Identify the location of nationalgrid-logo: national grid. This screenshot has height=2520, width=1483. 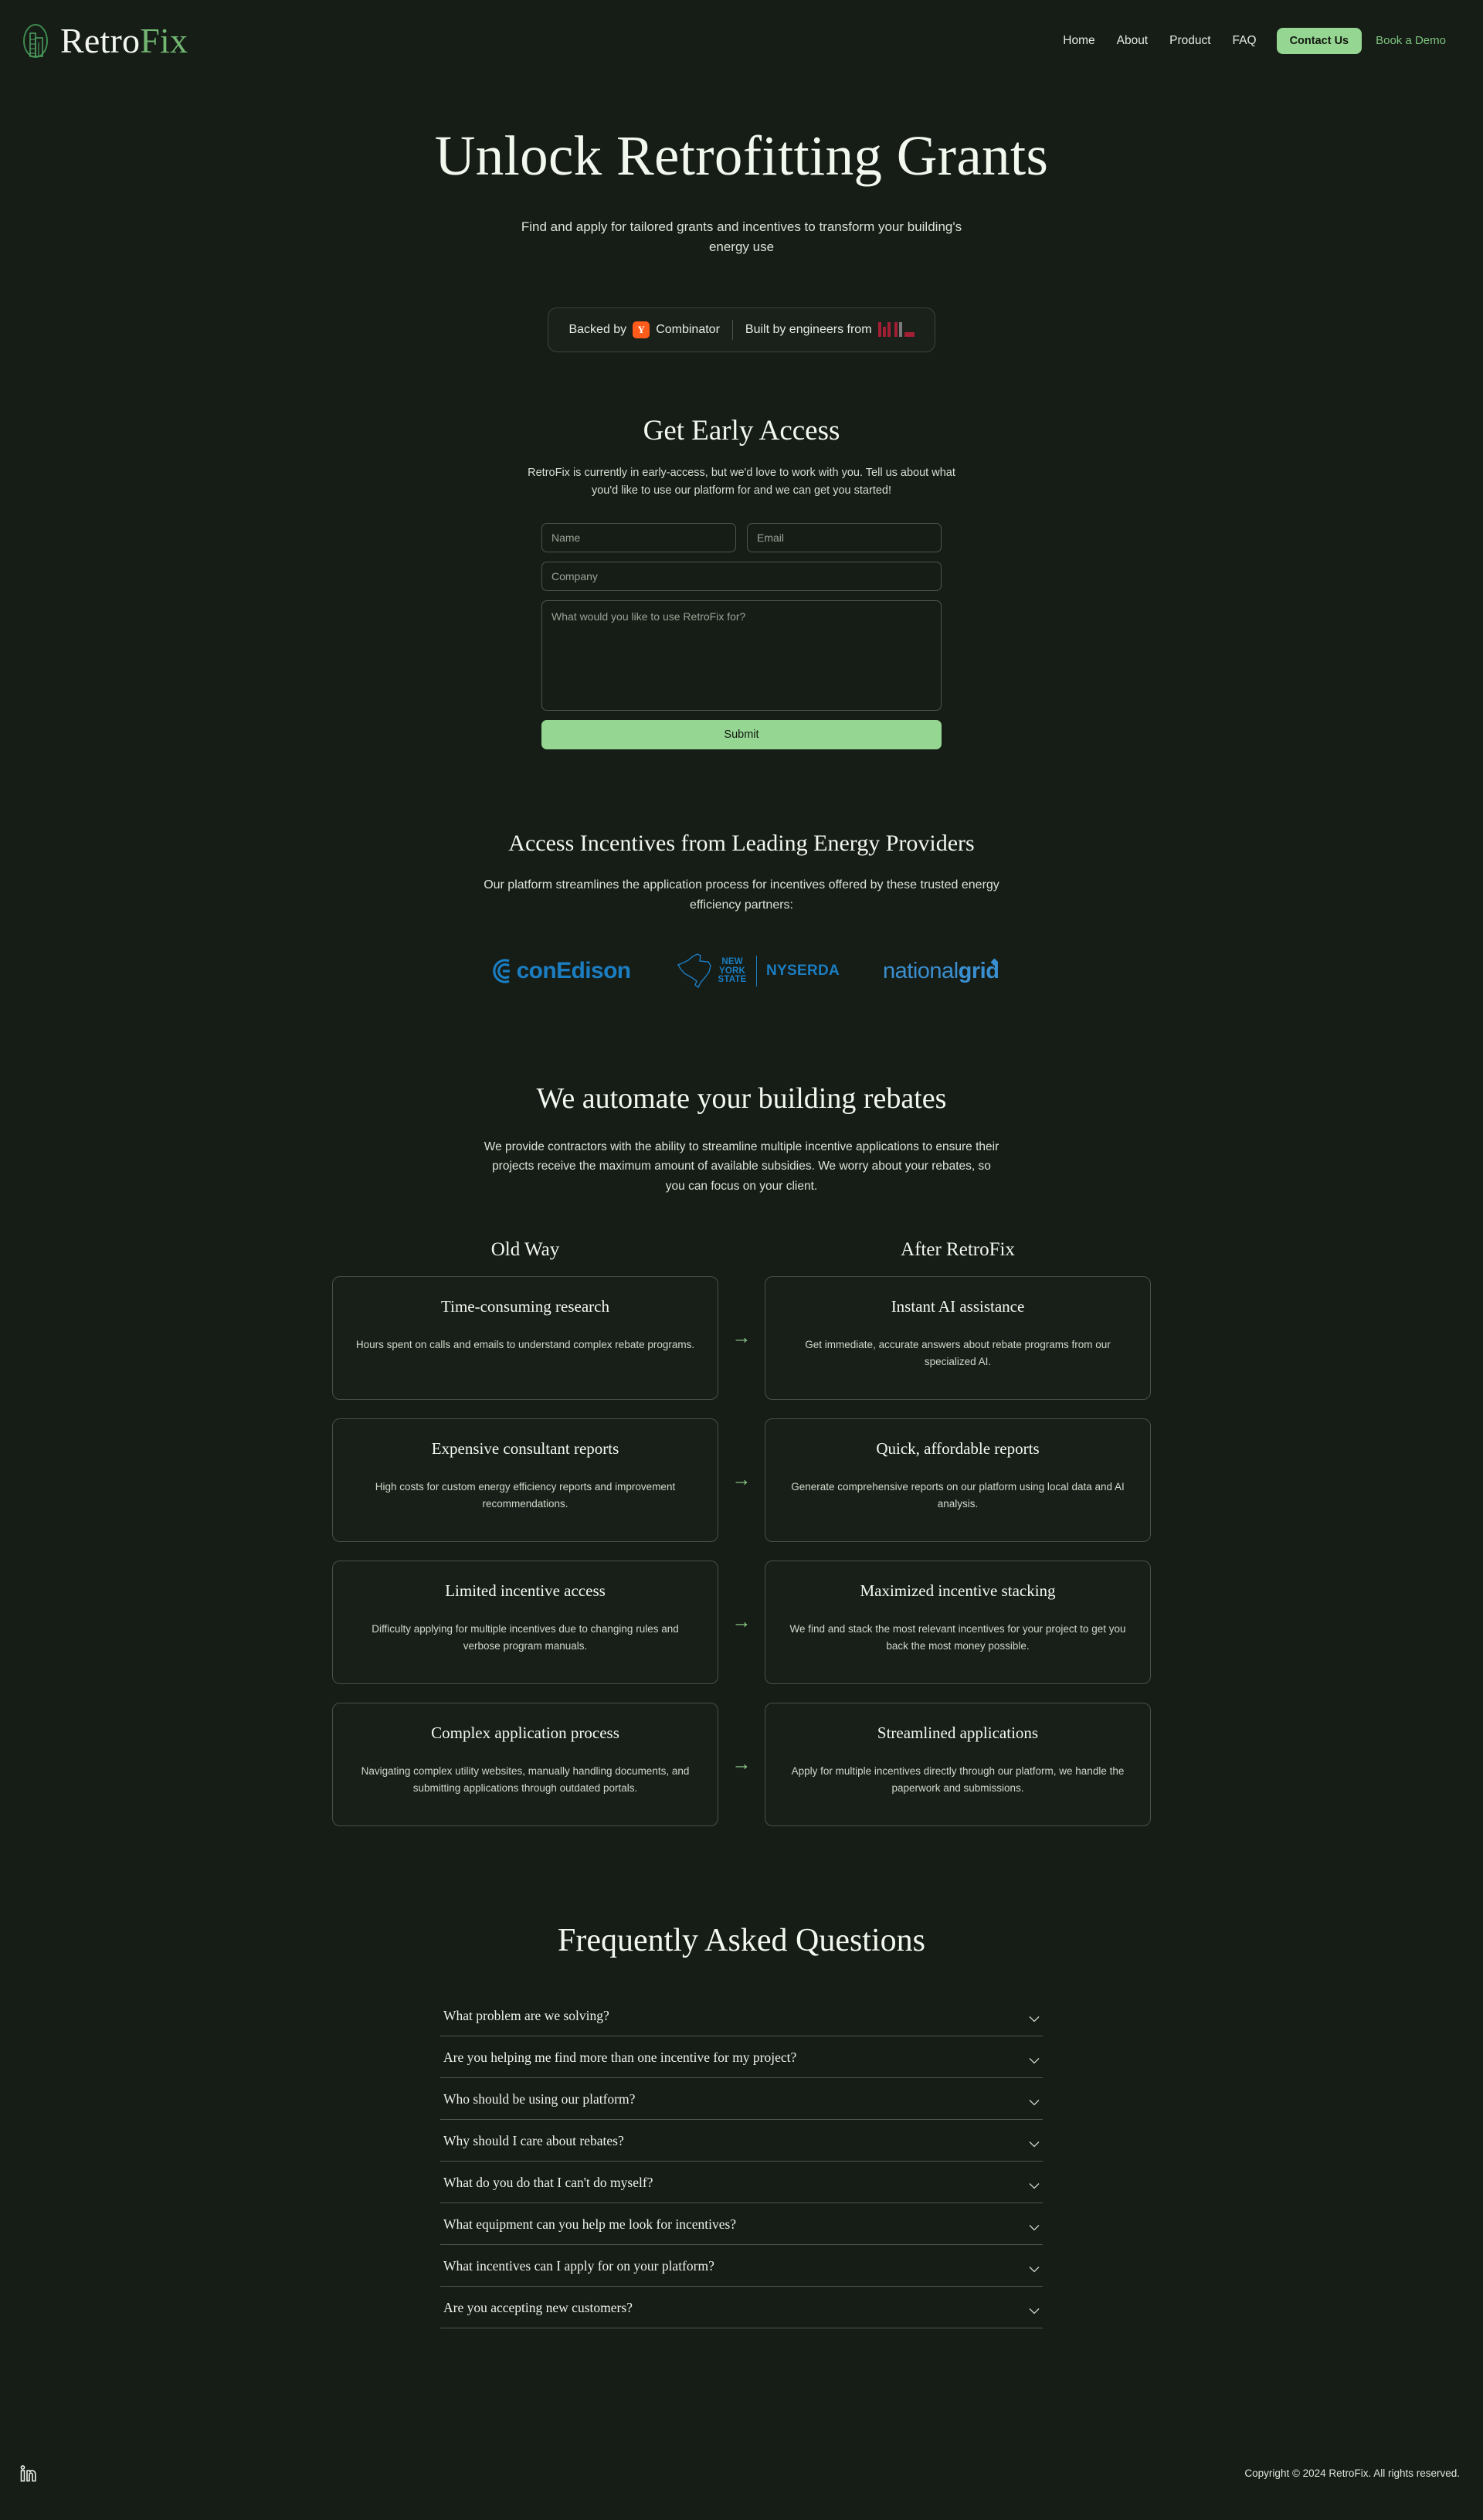
(941, 971).